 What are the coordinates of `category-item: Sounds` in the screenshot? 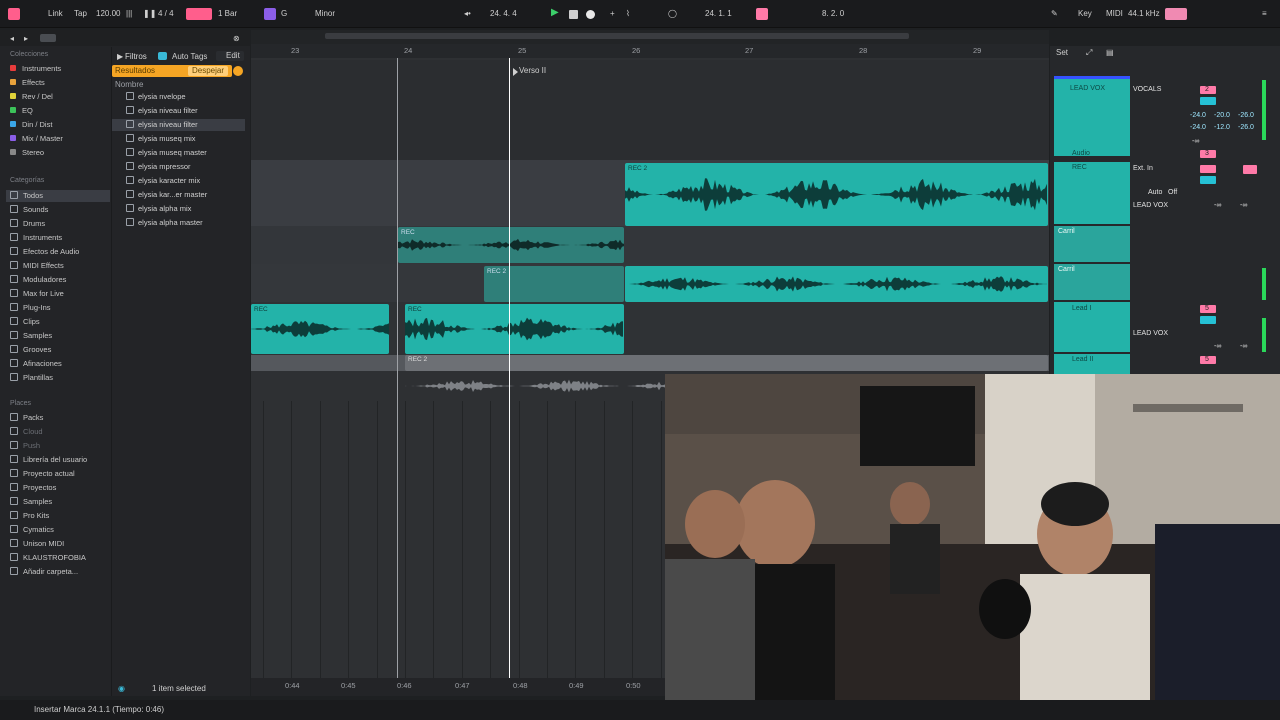 It's located at (29, 210).